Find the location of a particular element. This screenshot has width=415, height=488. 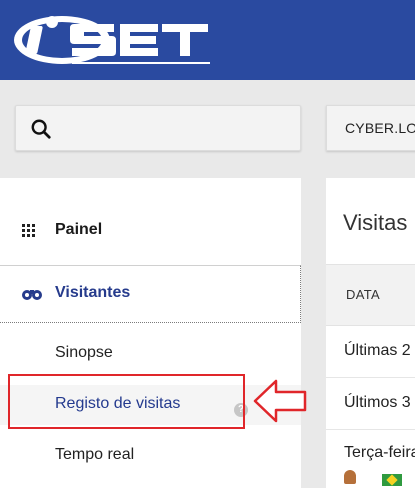

binoculars-icon is located at coordinates (32, 295).